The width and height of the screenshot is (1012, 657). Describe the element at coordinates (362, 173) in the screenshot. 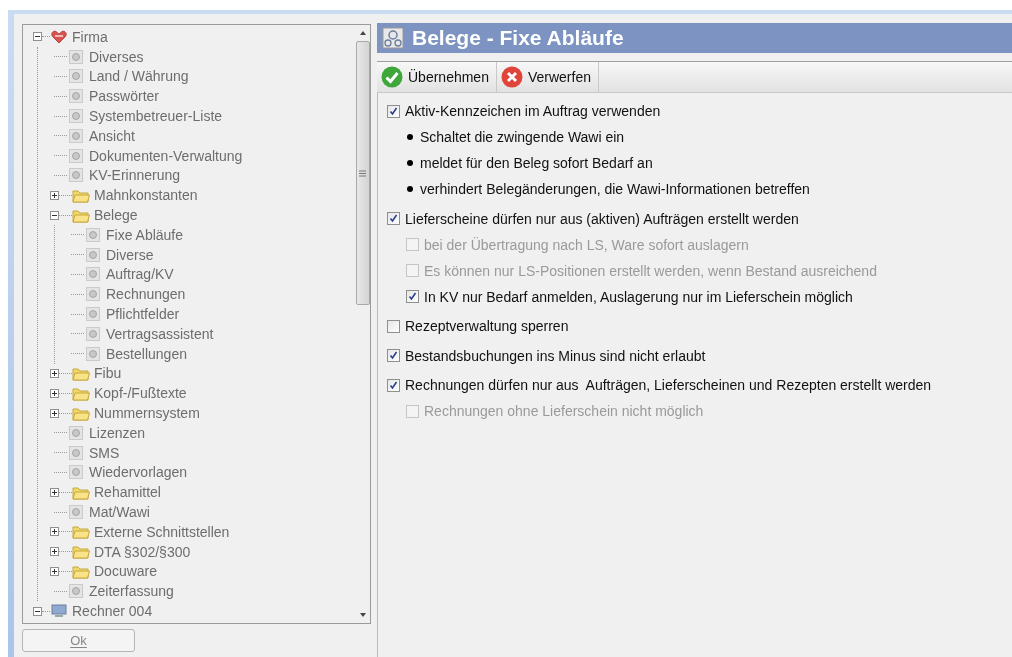

I see `grip-icon` at that location.